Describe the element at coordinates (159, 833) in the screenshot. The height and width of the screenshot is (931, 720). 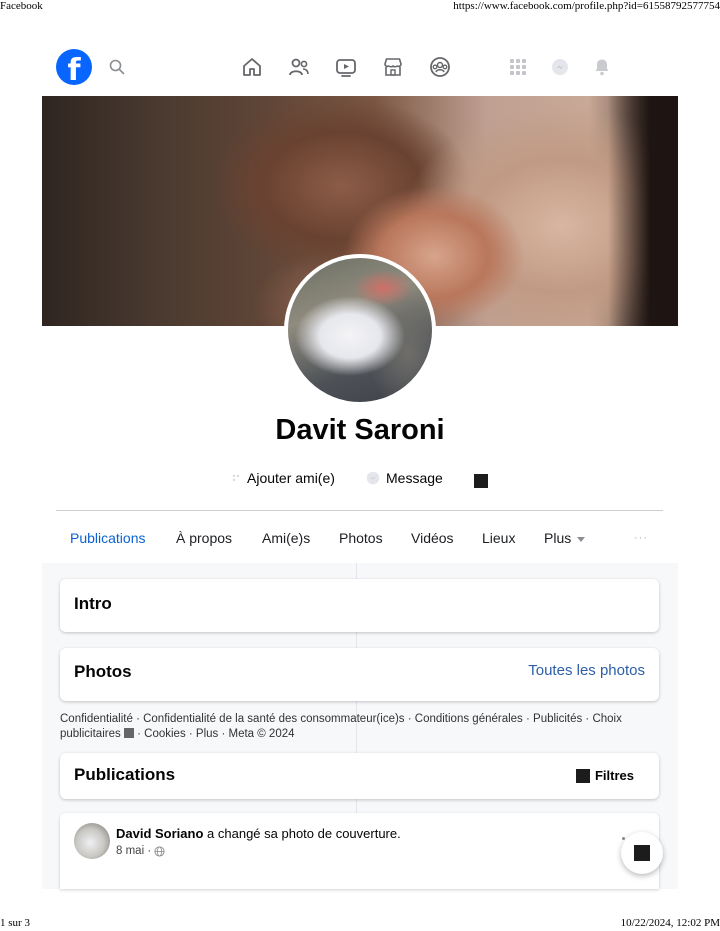
I see `post-author-name: David Soriano` at that location.